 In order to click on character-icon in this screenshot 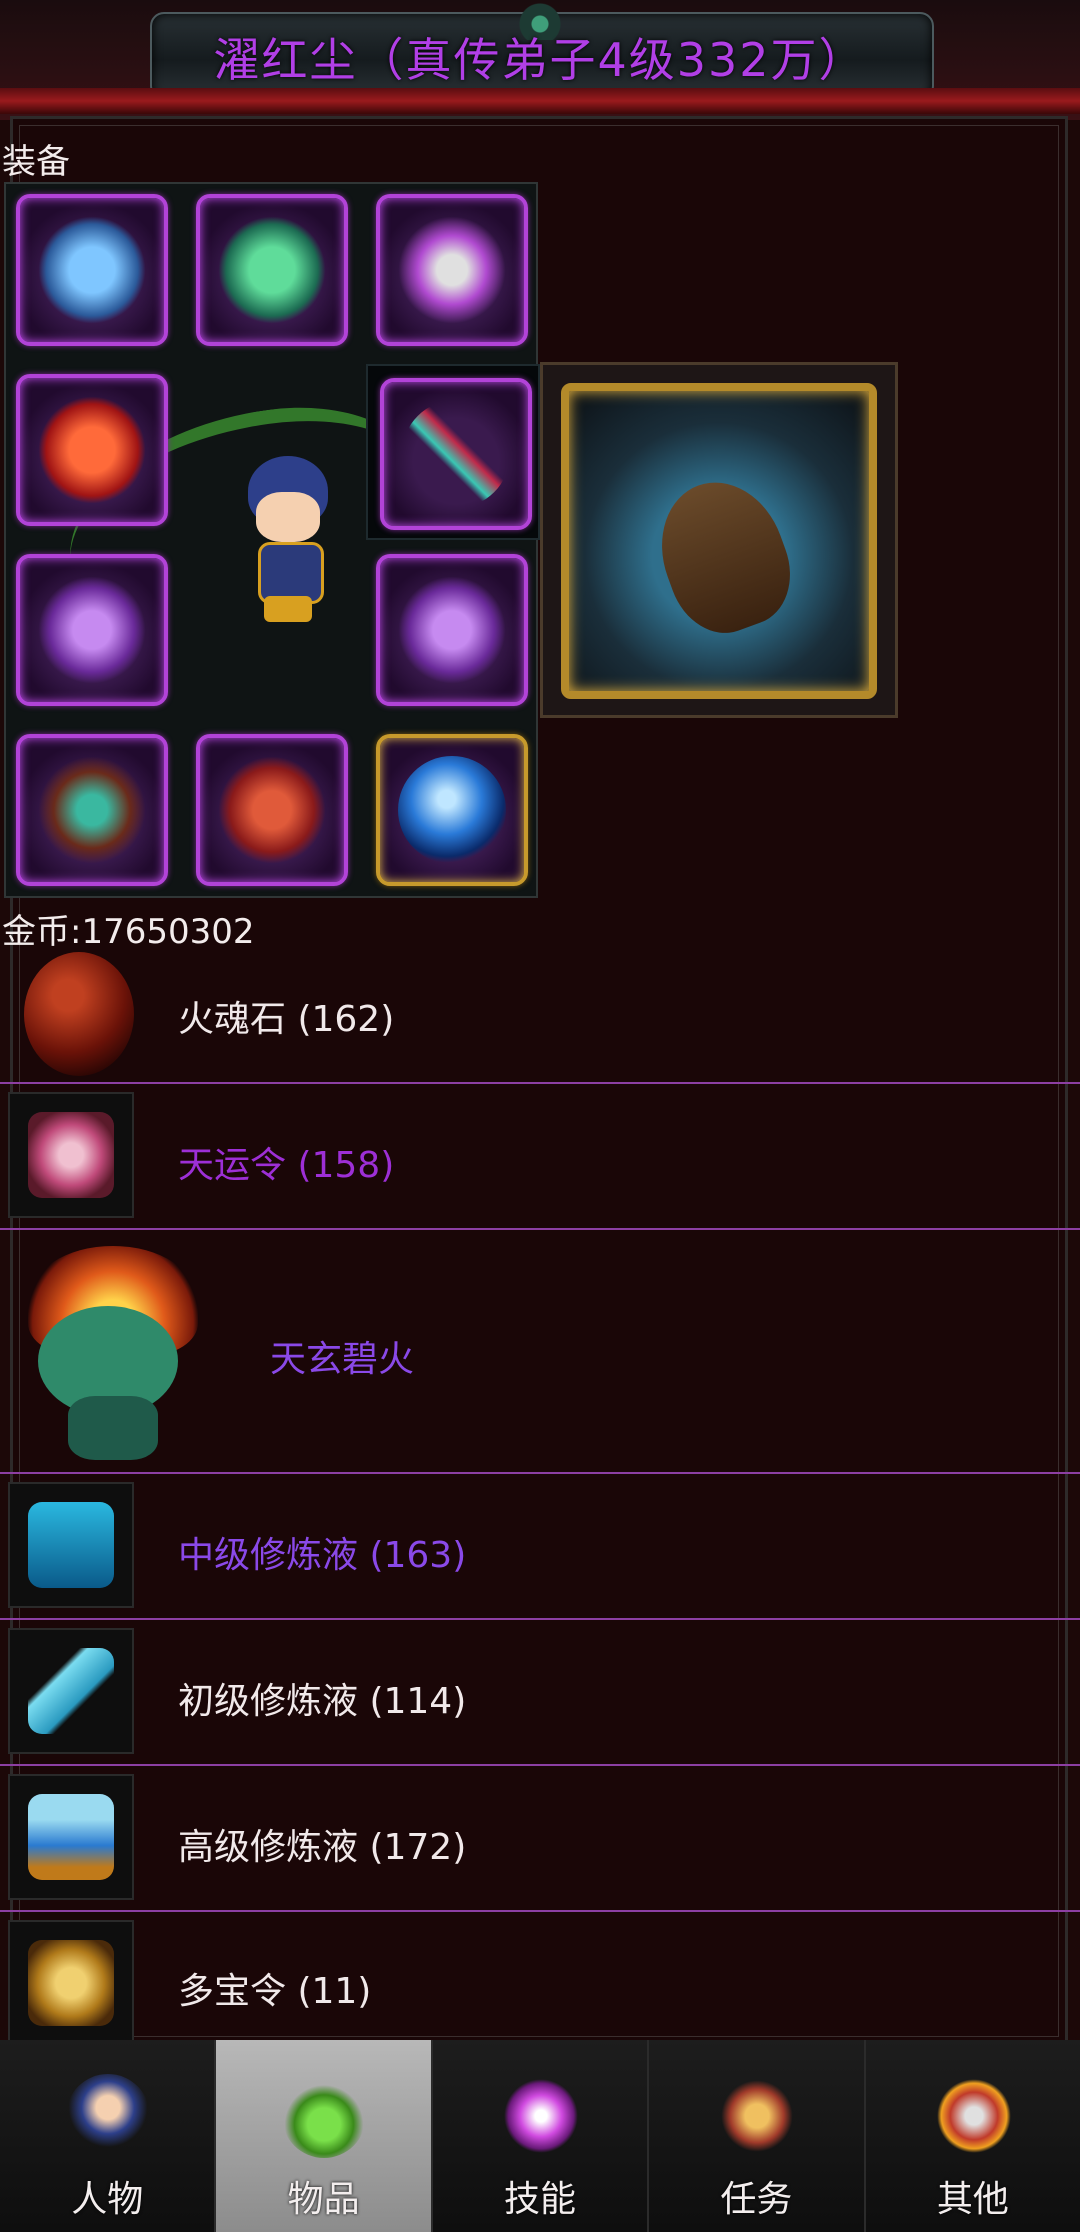, I will do `click(108, 2116)`.